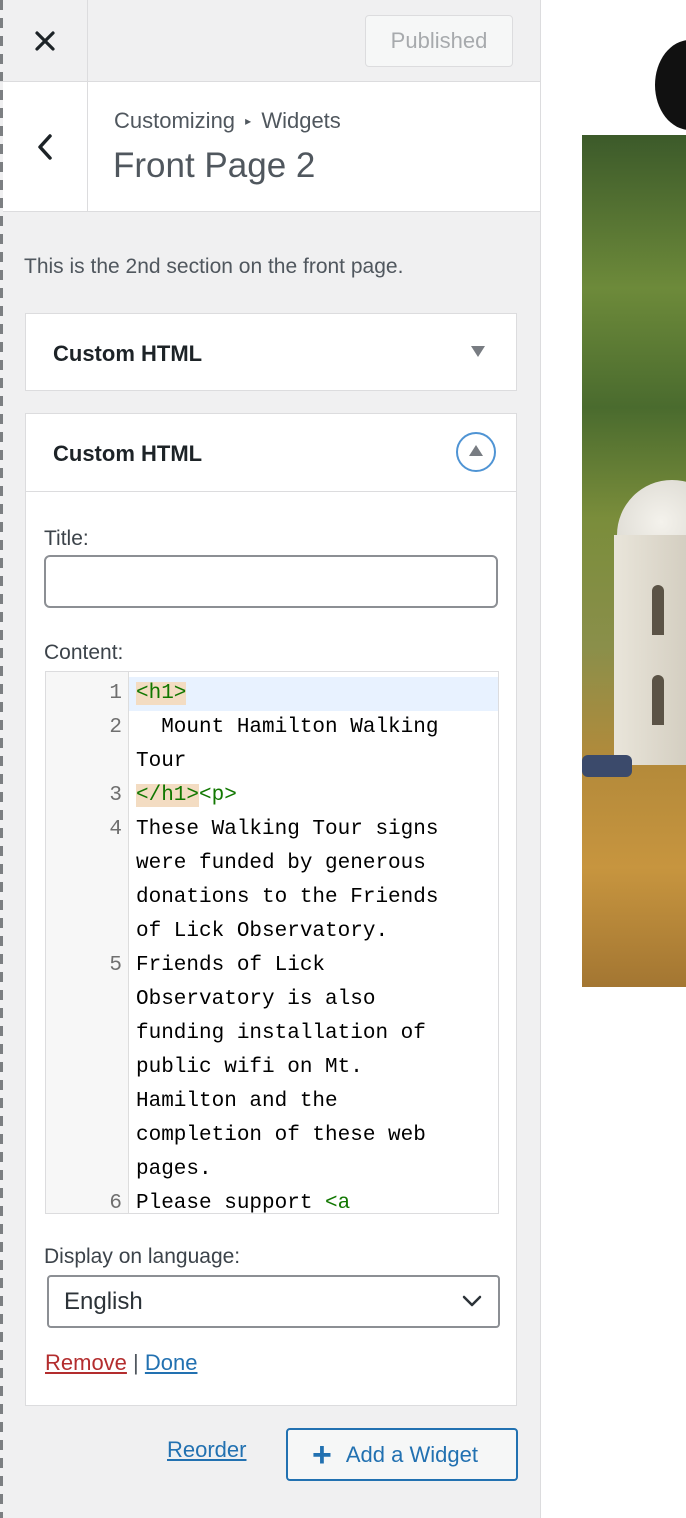 The height and width of the screenshot is (1518, 686). I want to click on chevron-left-icon, so click(45, 146).